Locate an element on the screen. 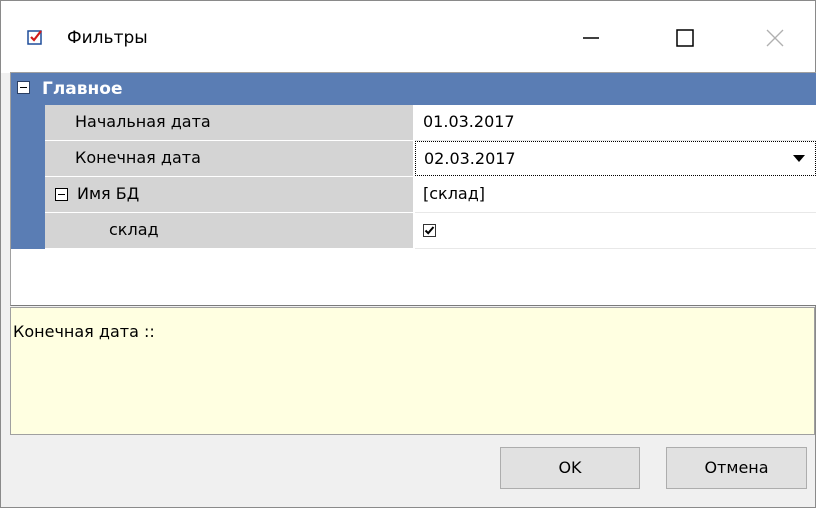 The height and width of the screenshot is (508, 816). end-date-dropdown: 02.03.2017 is located at coordinates (615, 158).